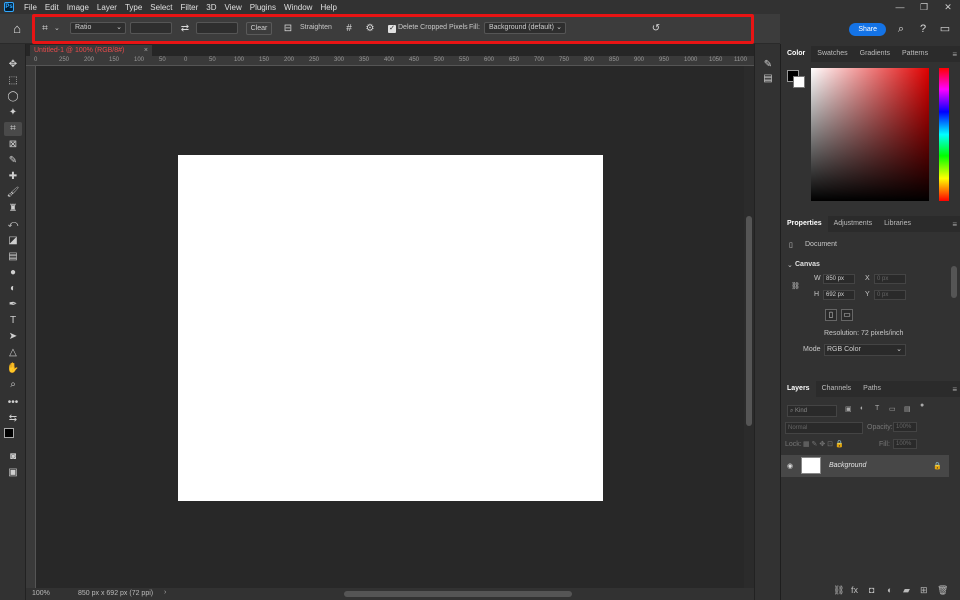 The width and height of the screenshot is (960, 600). What do you see at coordinates (13, 321) in the screenshot?
I see `type-tool-icon: T` at bounding box center [13, 321].